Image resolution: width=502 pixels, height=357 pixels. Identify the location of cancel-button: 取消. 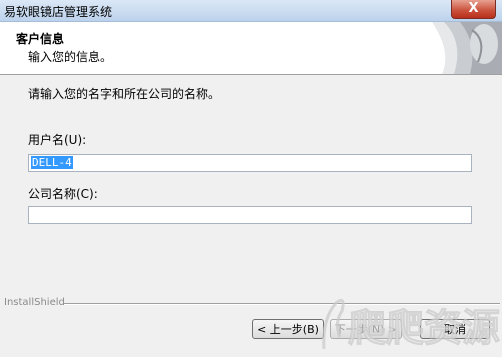
(455, 329).